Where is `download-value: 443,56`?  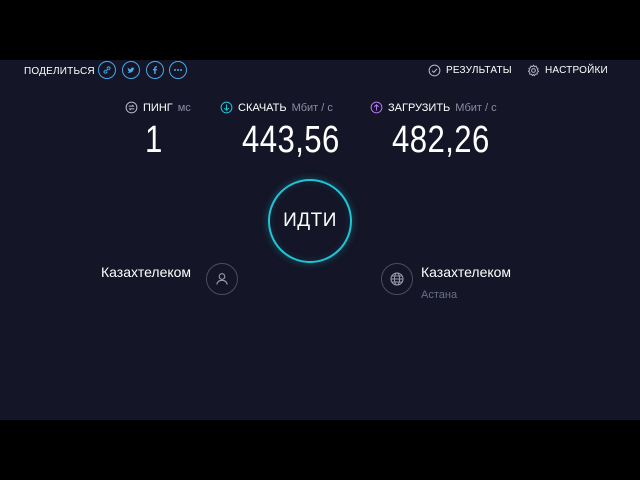
download-value: 443,56 is located at coordinates (291, 140).